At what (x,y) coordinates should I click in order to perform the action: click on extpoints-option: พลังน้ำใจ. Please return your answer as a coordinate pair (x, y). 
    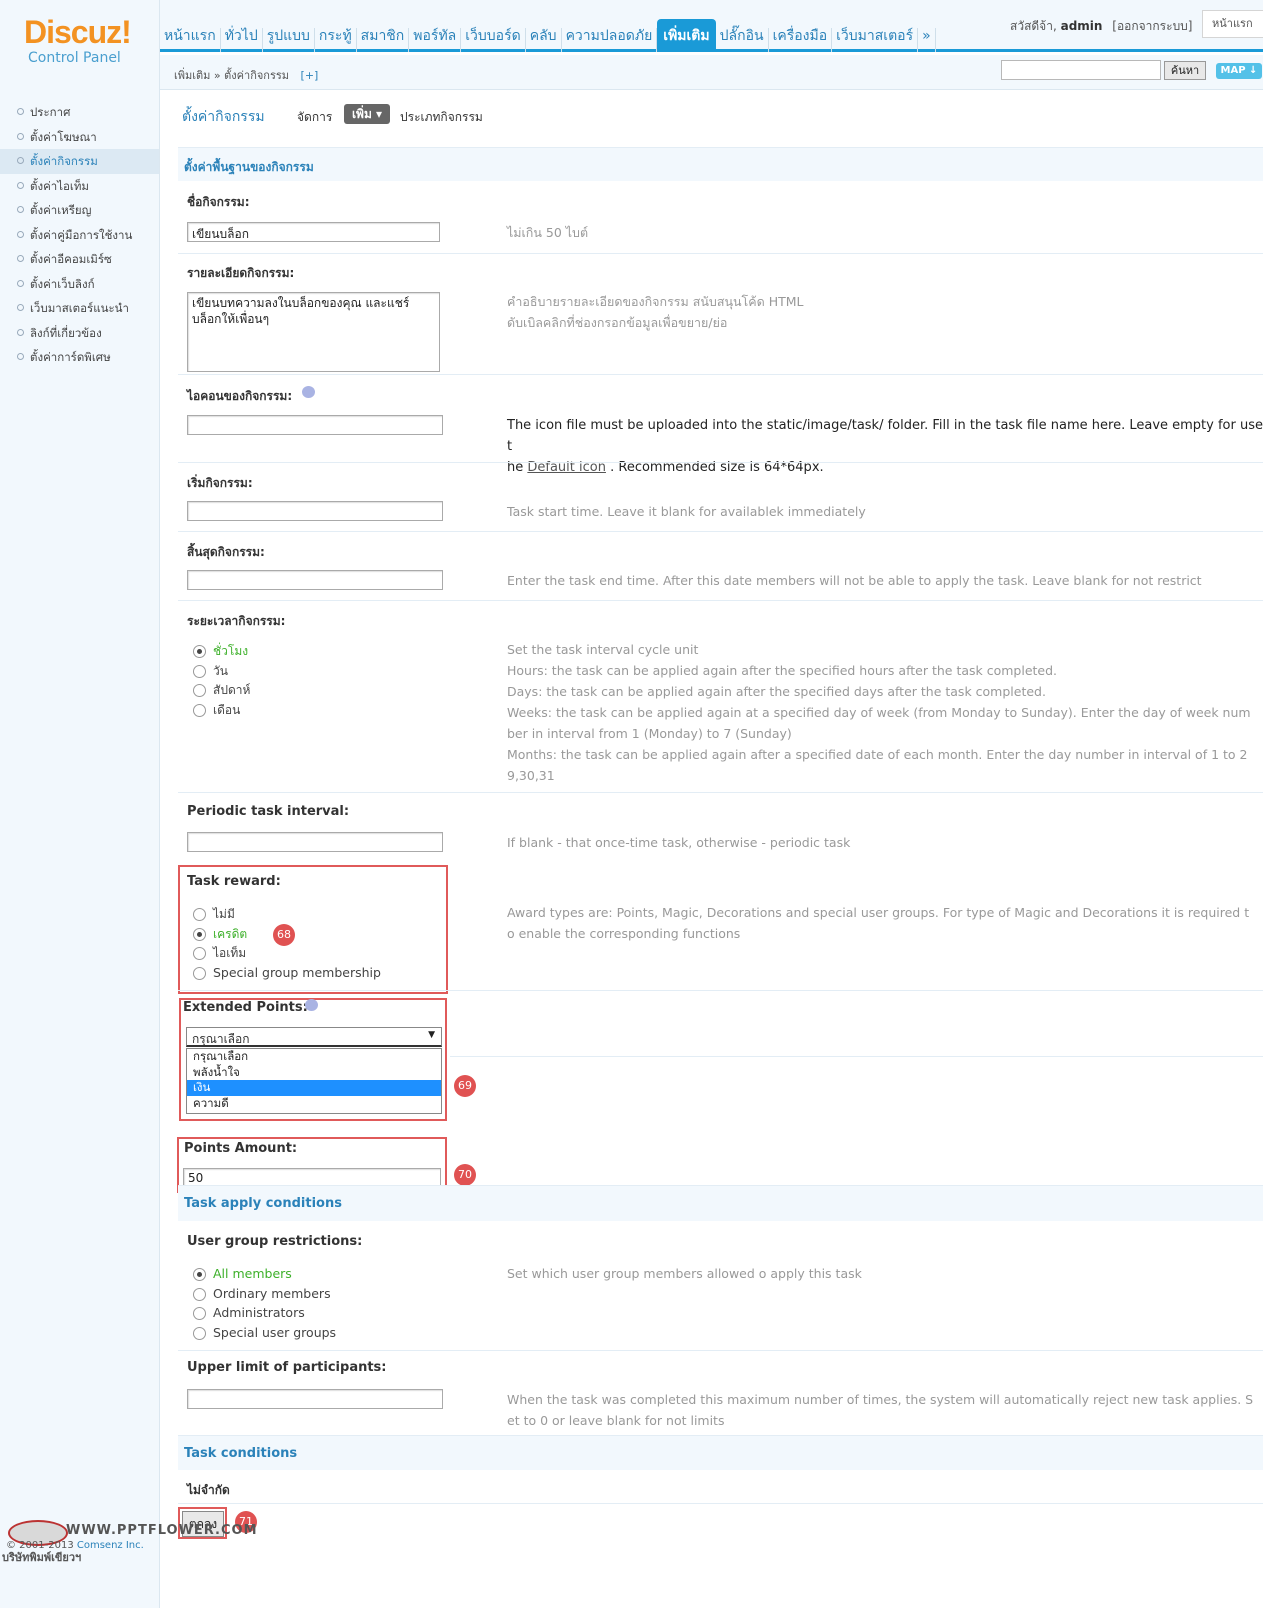
    Looking at the image, I should click on (314, 1073).